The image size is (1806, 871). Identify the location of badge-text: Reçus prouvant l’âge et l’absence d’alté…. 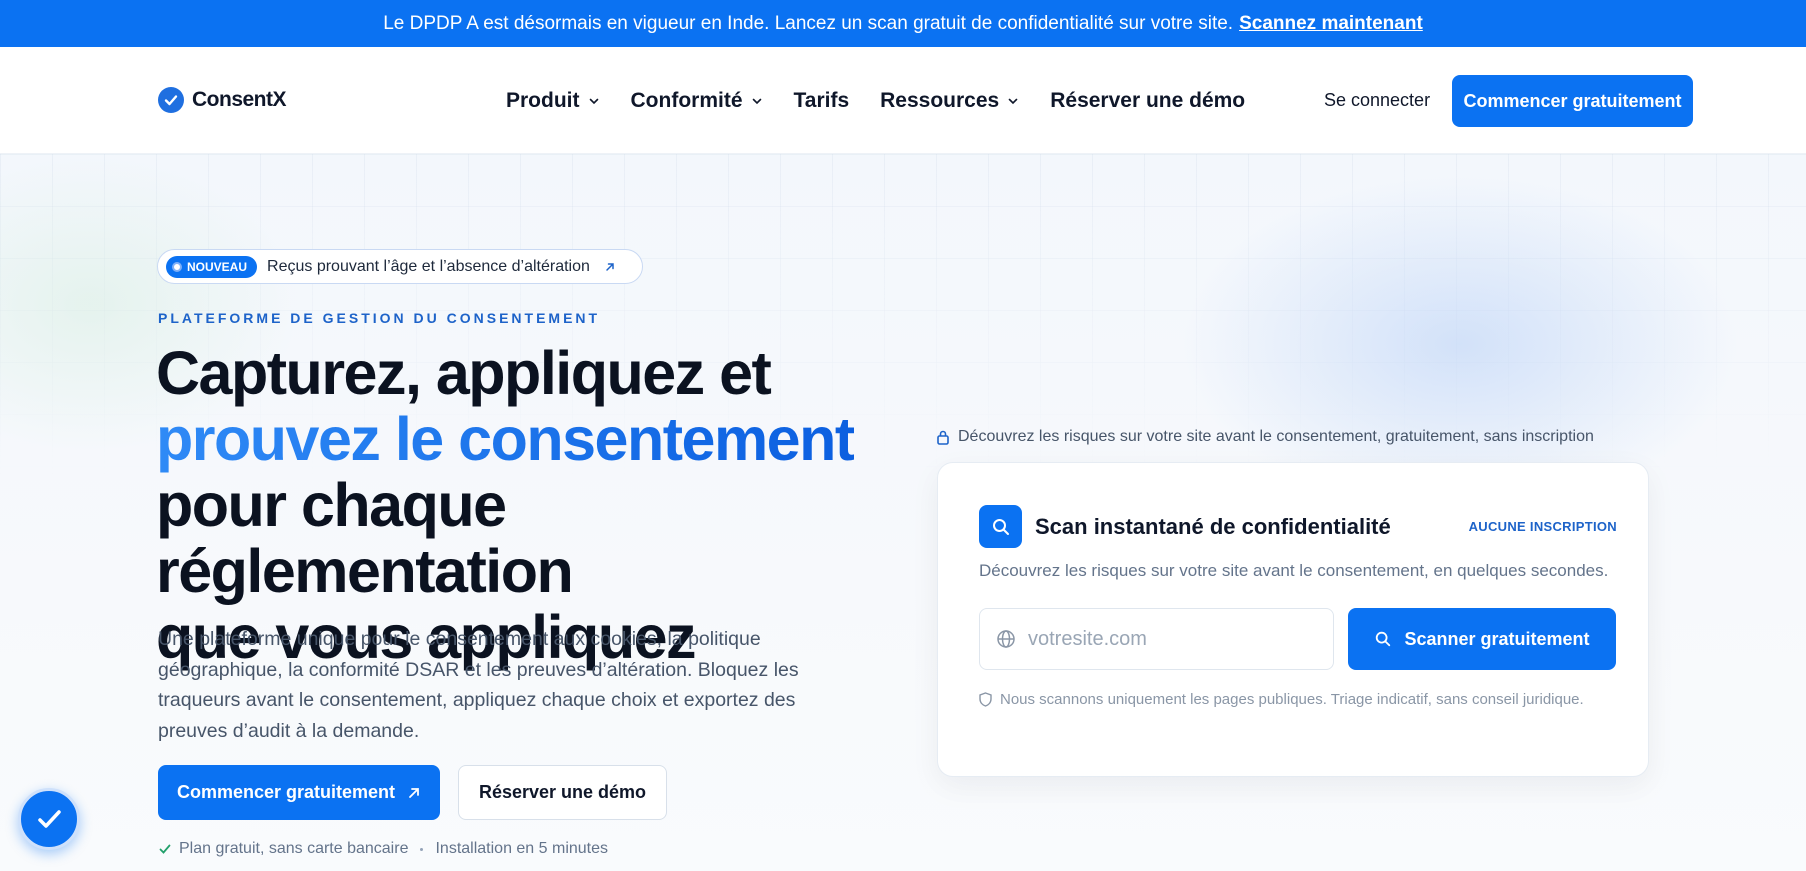
(428, 266).